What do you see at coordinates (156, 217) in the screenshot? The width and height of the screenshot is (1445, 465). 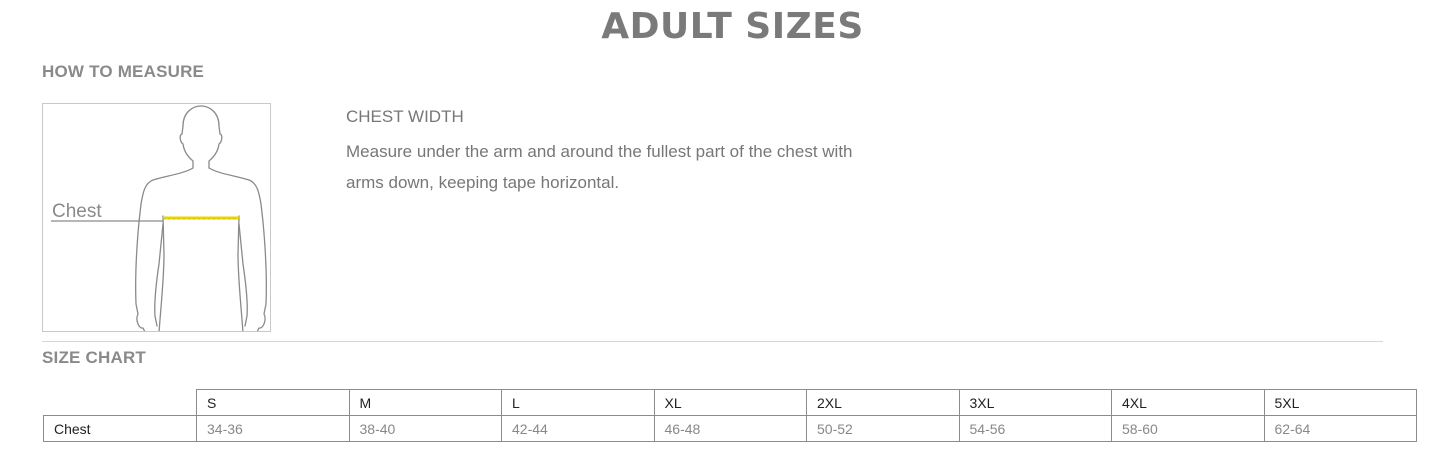 I see `measurement-figure: Chest` at bounding box center [156, 217].